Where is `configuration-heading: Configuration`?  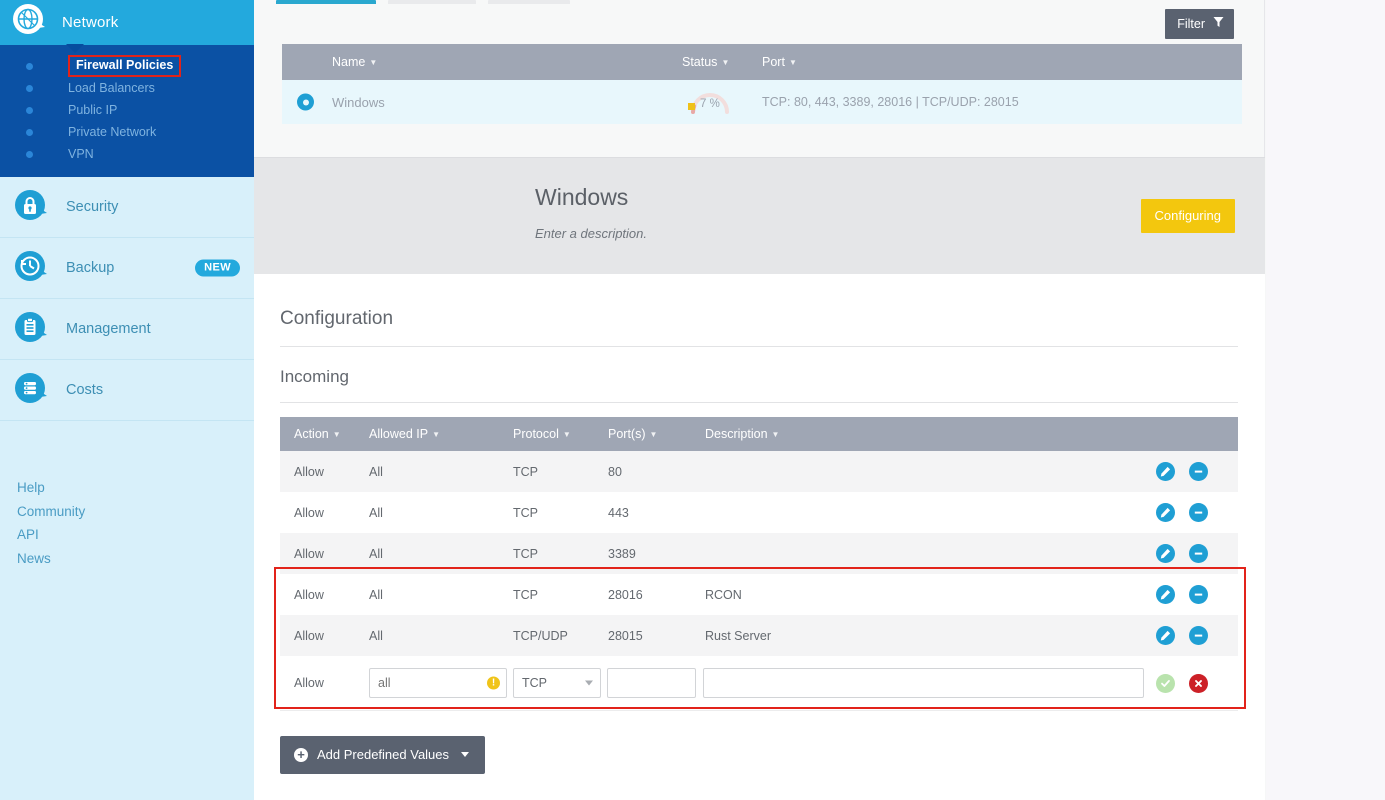
configuration-heading: Configuration is located at coordinates (759, 327).